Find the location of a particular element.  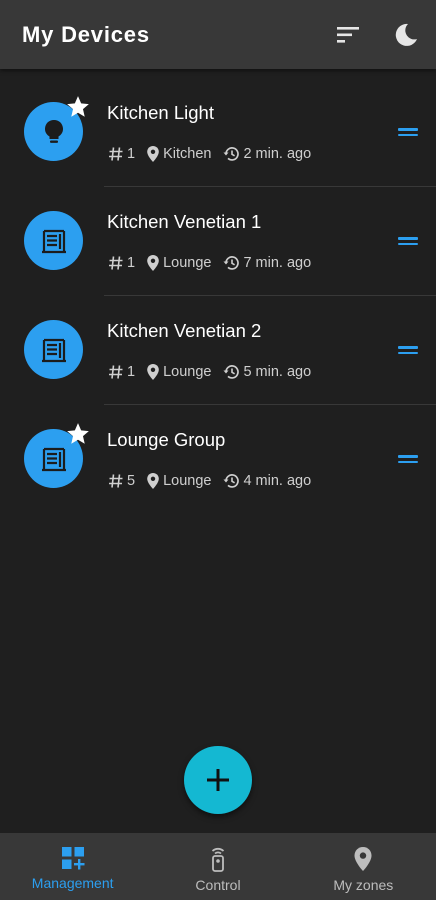

device-last-seen: 5 min. ago is located at coordinates (266, 372).